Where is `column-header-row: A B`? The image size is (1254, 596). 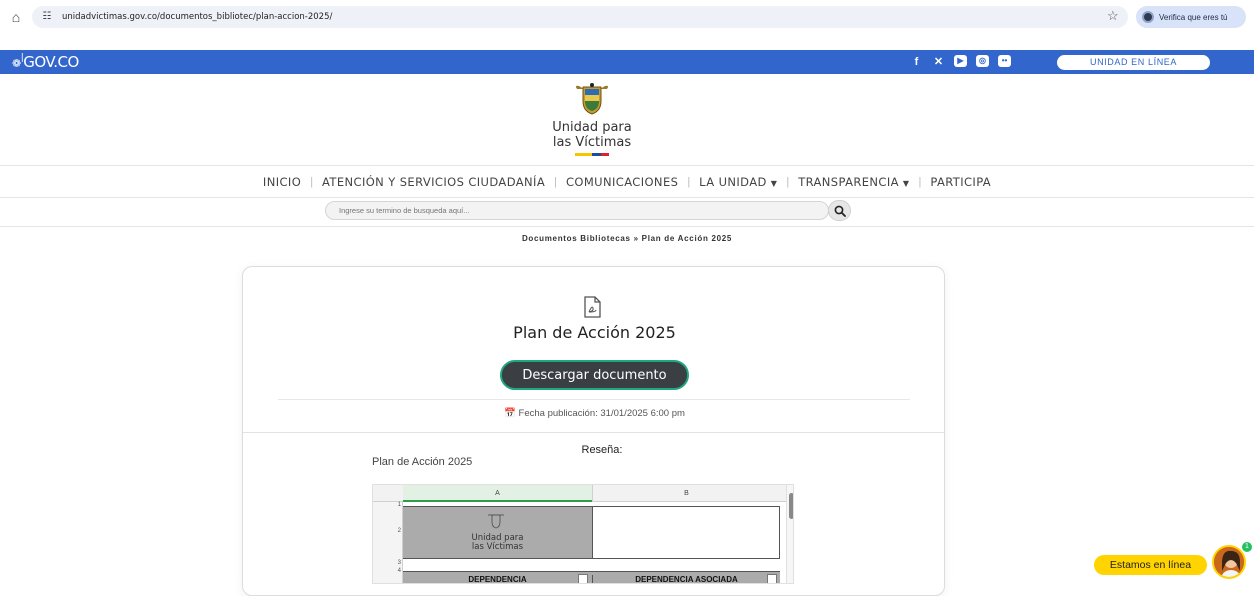
column-header-row: A B is located at coordinates (583, 493).